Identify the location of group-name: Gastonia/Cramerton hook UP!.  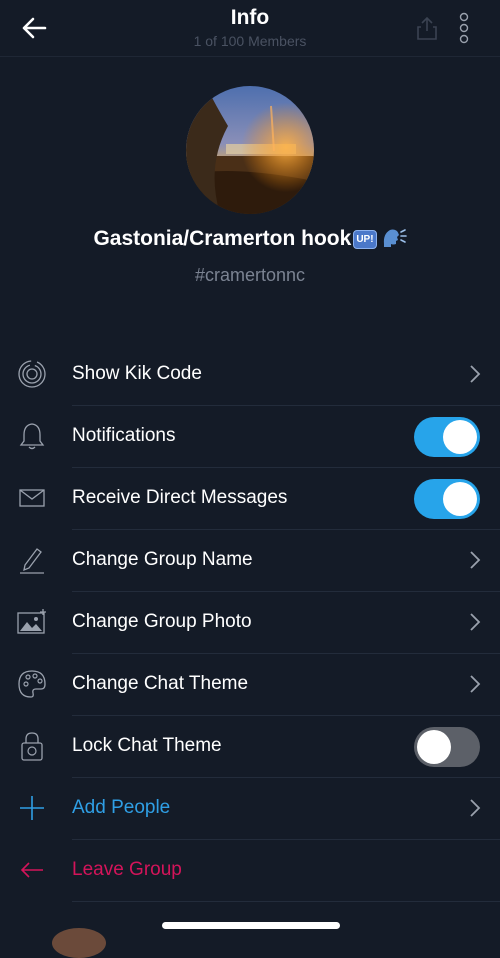
(250, 240).